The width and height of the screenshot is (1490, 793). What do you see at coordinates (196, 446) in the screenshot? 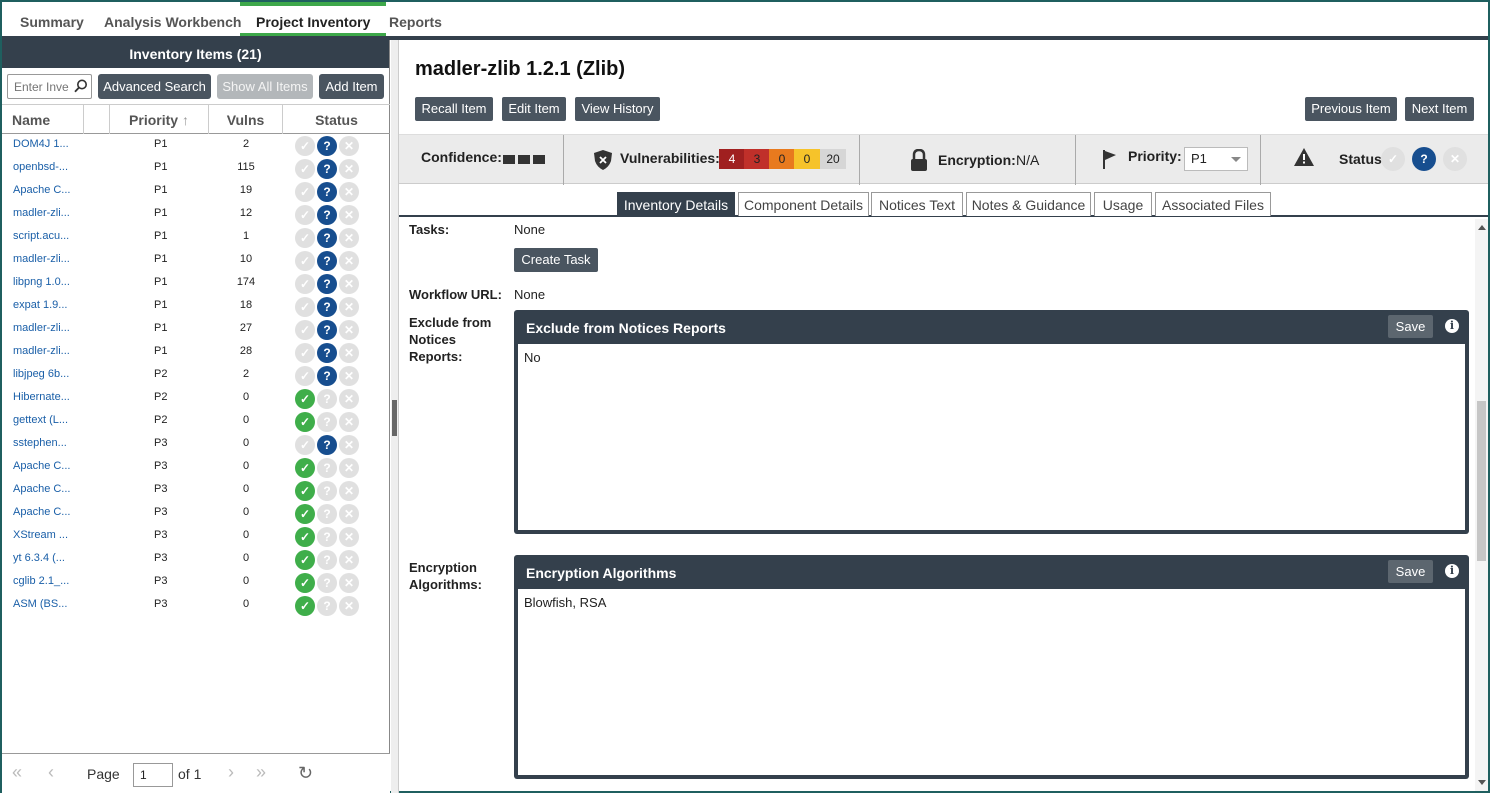
I see `list-item: sstephen... P3 0 ✓? ✕` at bounding box center [196, 446].